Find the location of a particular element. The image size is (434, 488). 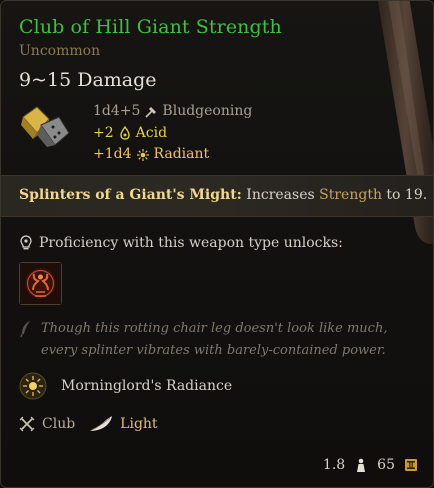

radiance-icon is located at coordinates (33, 386).